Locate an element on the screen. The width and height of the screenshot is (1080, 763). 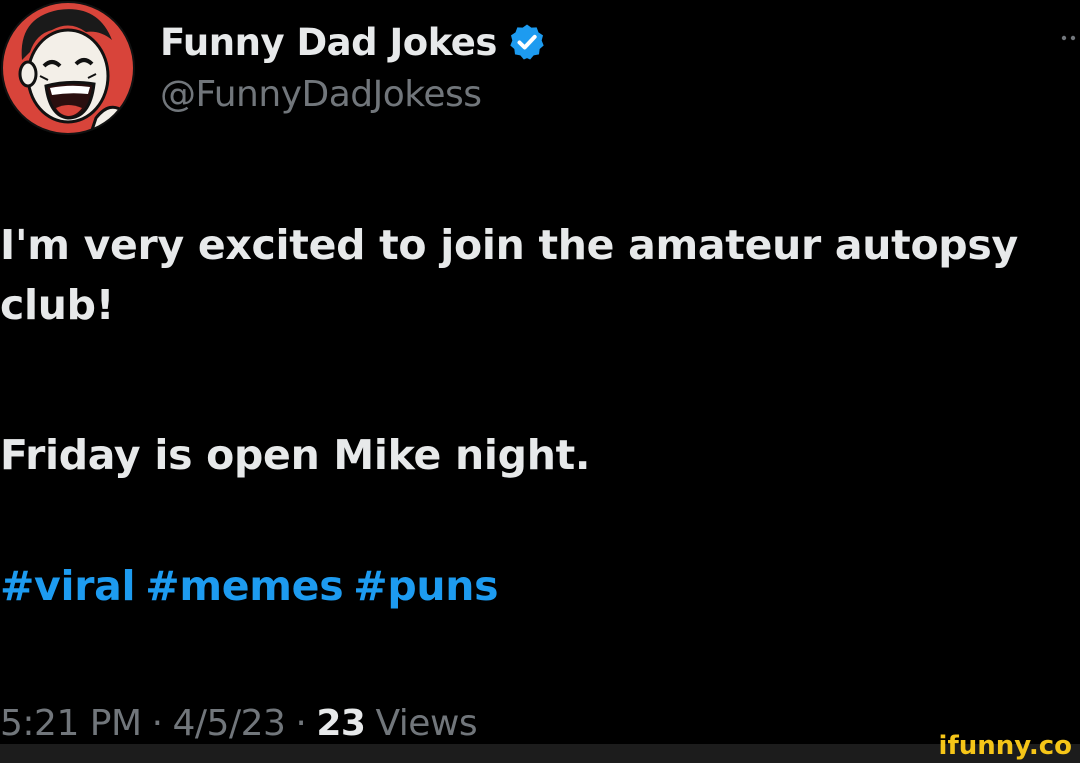
verified-badge-icon is located at coordinates (527, 42).